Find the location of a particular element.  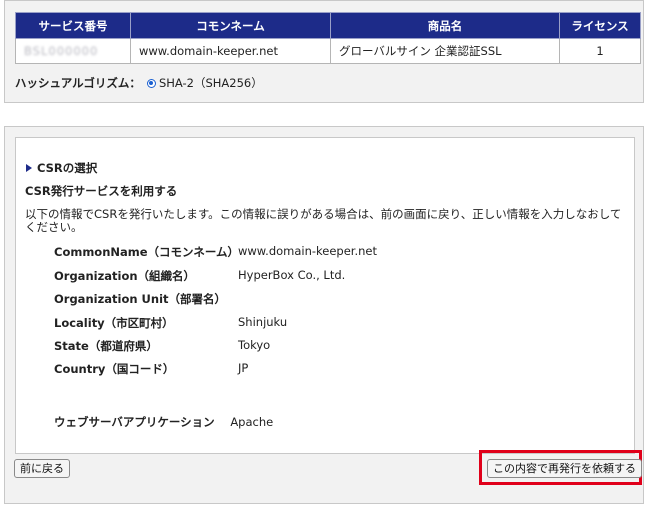

info-row-organization-unit: Organization Unit（部署名） is located at coordinates (146, 299).